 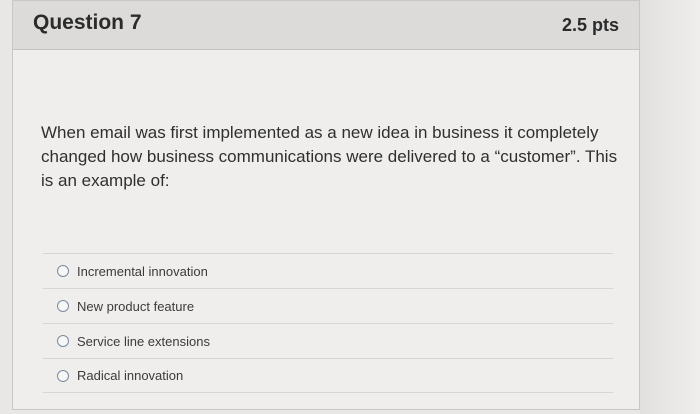 I want to click on question-points: 2.5 pts, so click(x=590, y=25).